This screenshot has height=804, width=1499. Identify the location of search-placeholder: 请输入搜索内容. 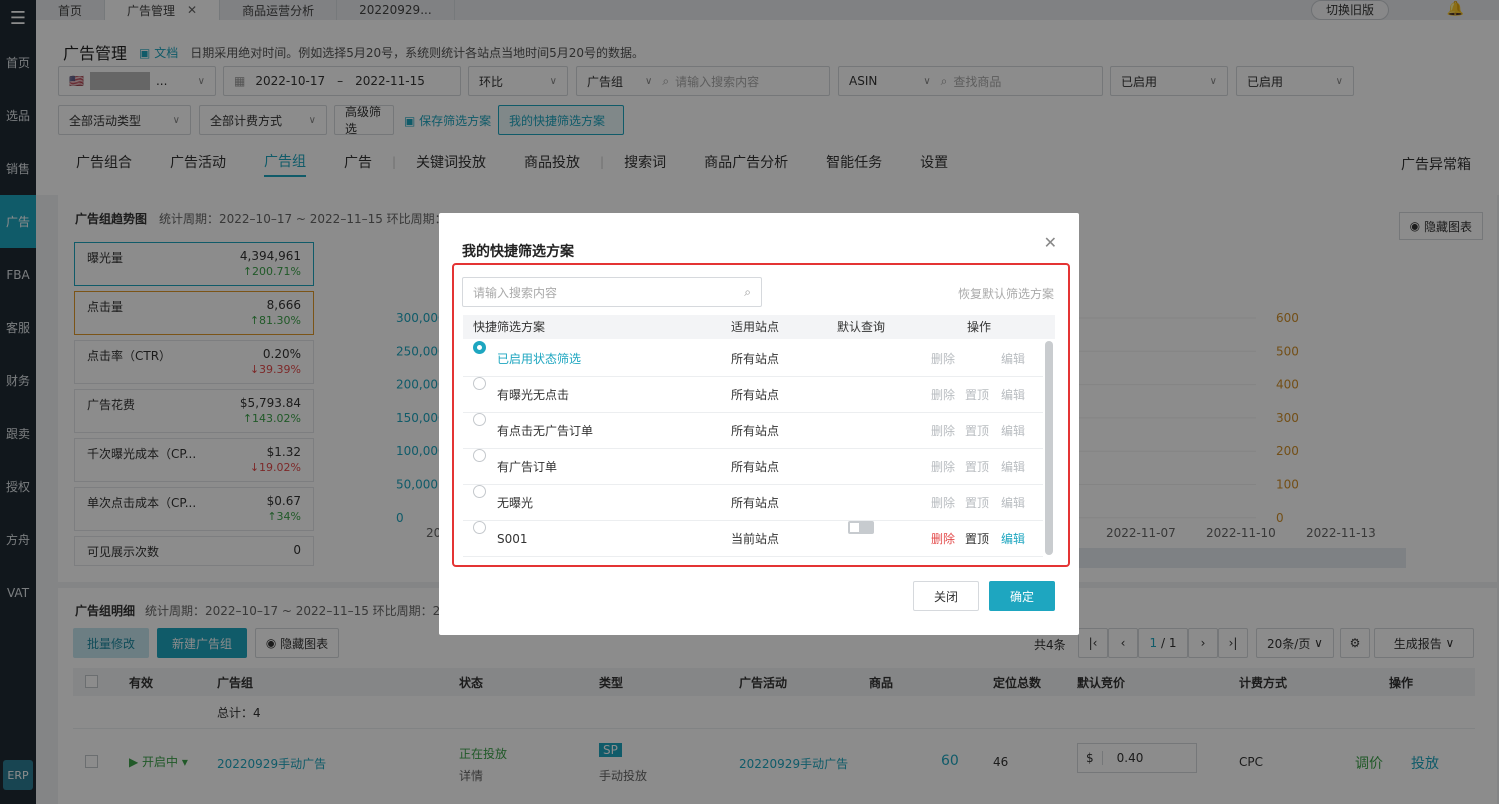
(515, 292).